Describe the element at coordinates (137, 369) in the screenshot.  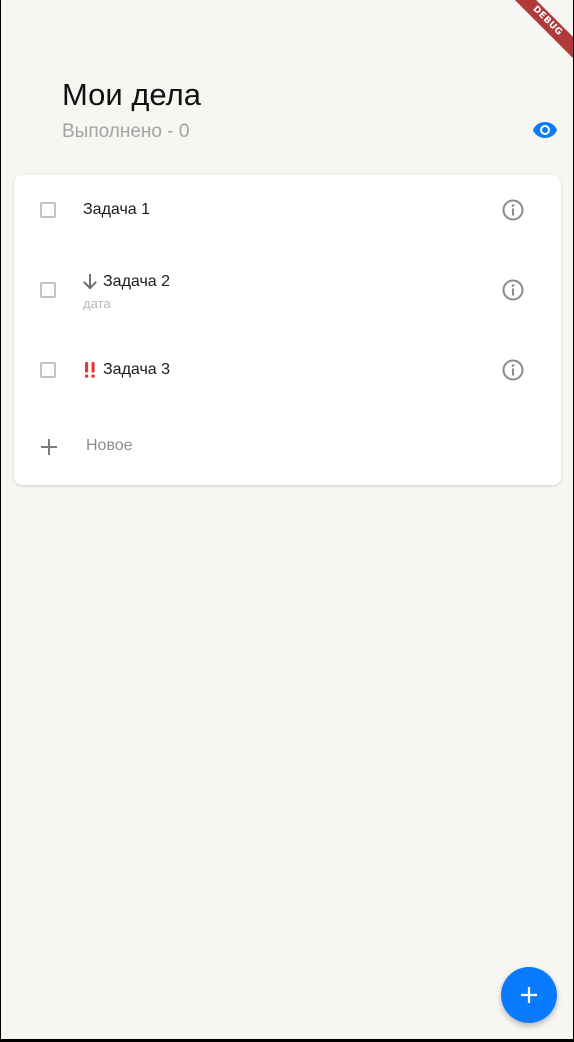
I see `task-label: Задача 3` at that location.